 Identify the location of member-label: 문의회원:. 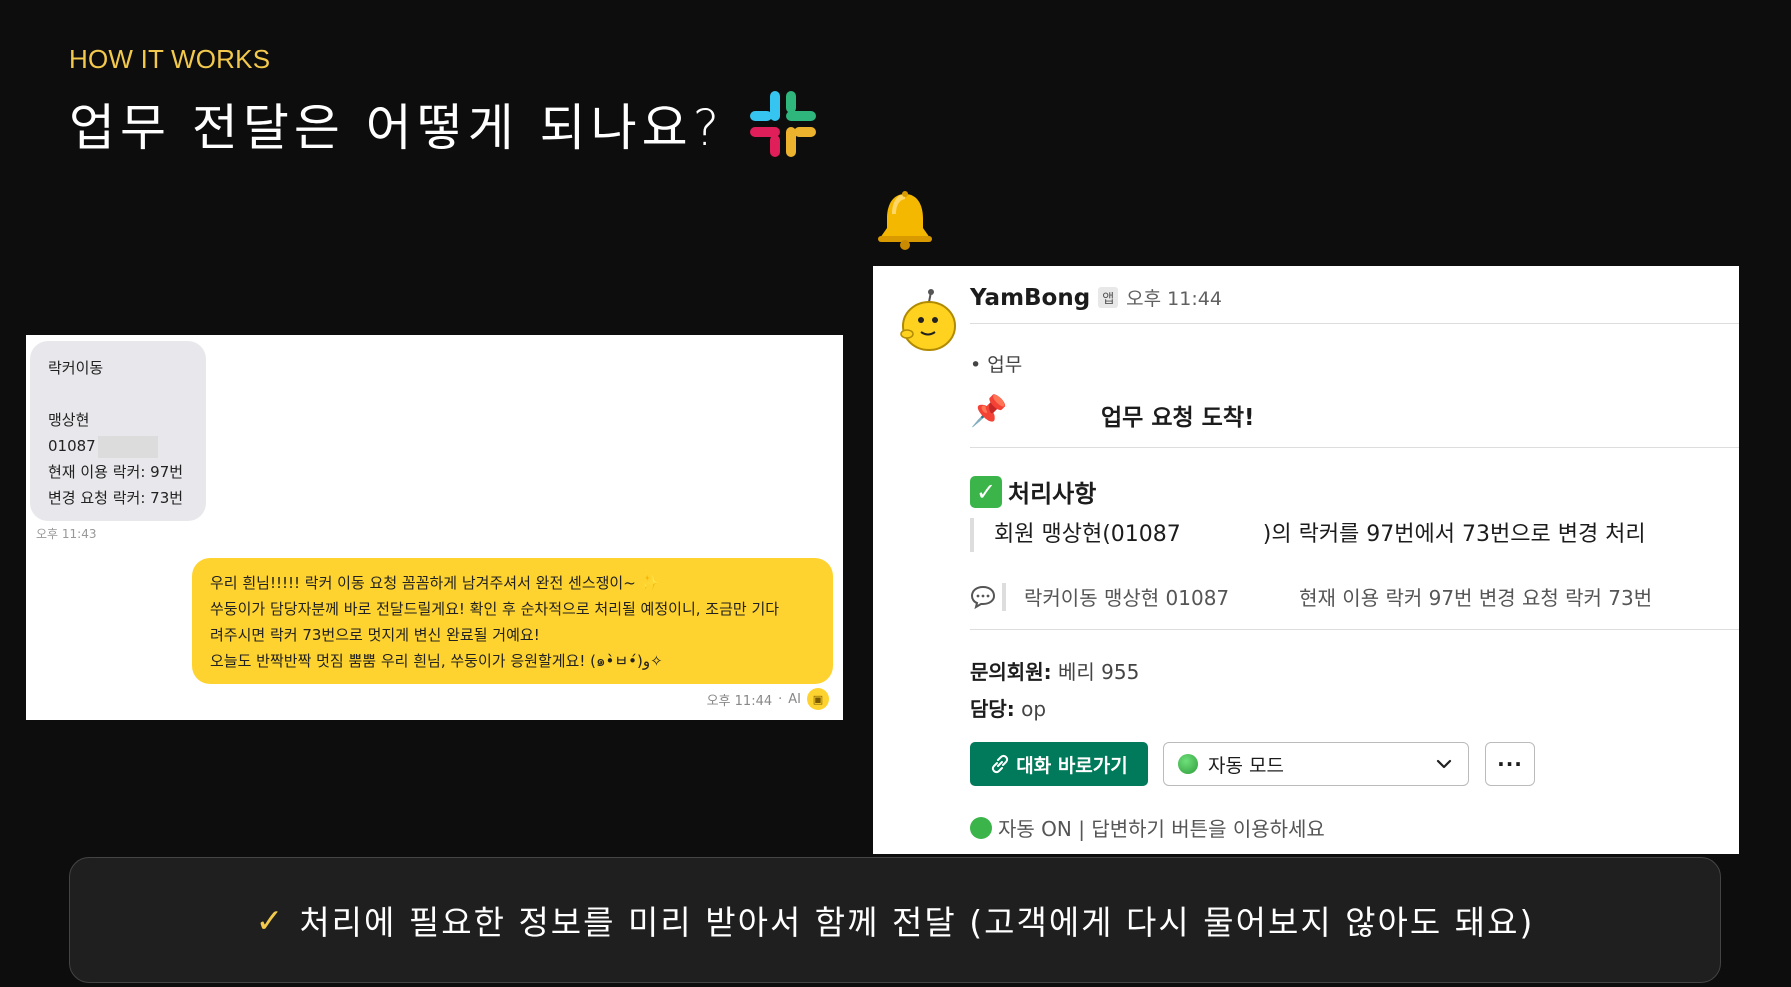
(1011, 672).